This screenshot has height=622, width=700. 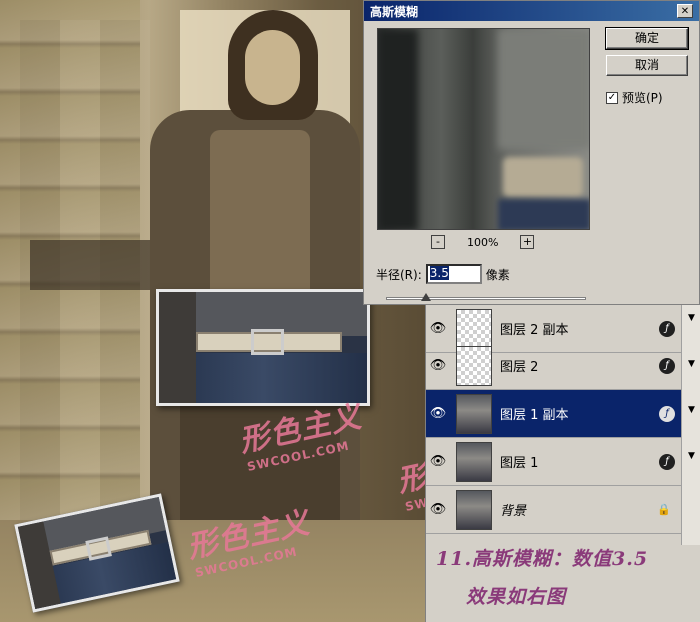 I want to click on radius-unit: 像素, so click(x=497, y=274).